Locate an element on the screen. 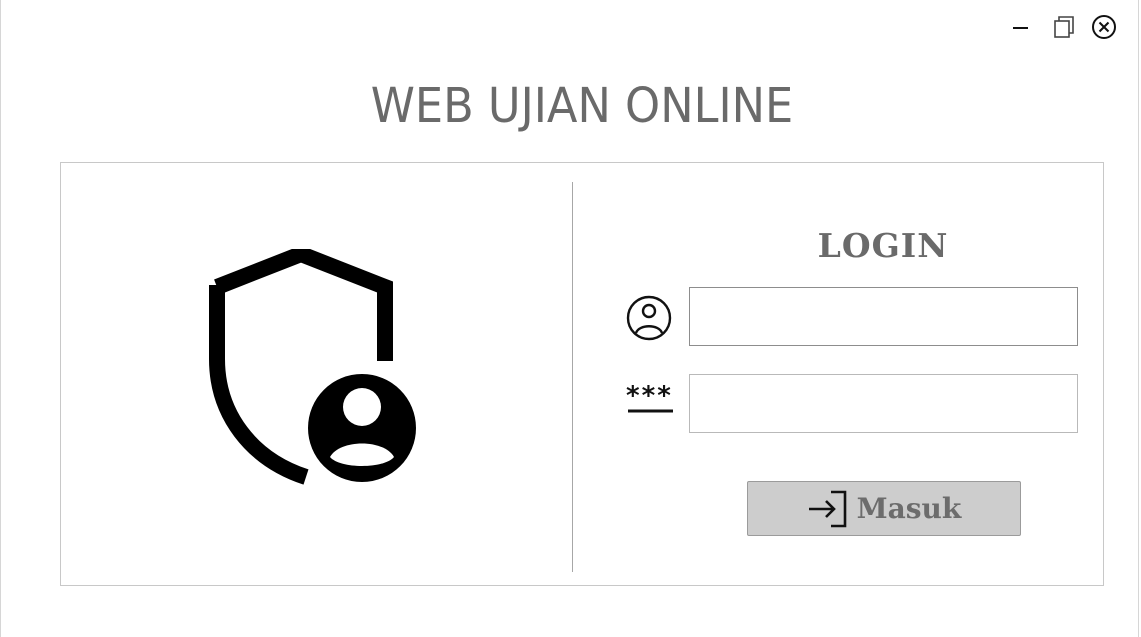 This screenshot has height=637, width=1141. close-icon is located at coordinates (1104, 27).